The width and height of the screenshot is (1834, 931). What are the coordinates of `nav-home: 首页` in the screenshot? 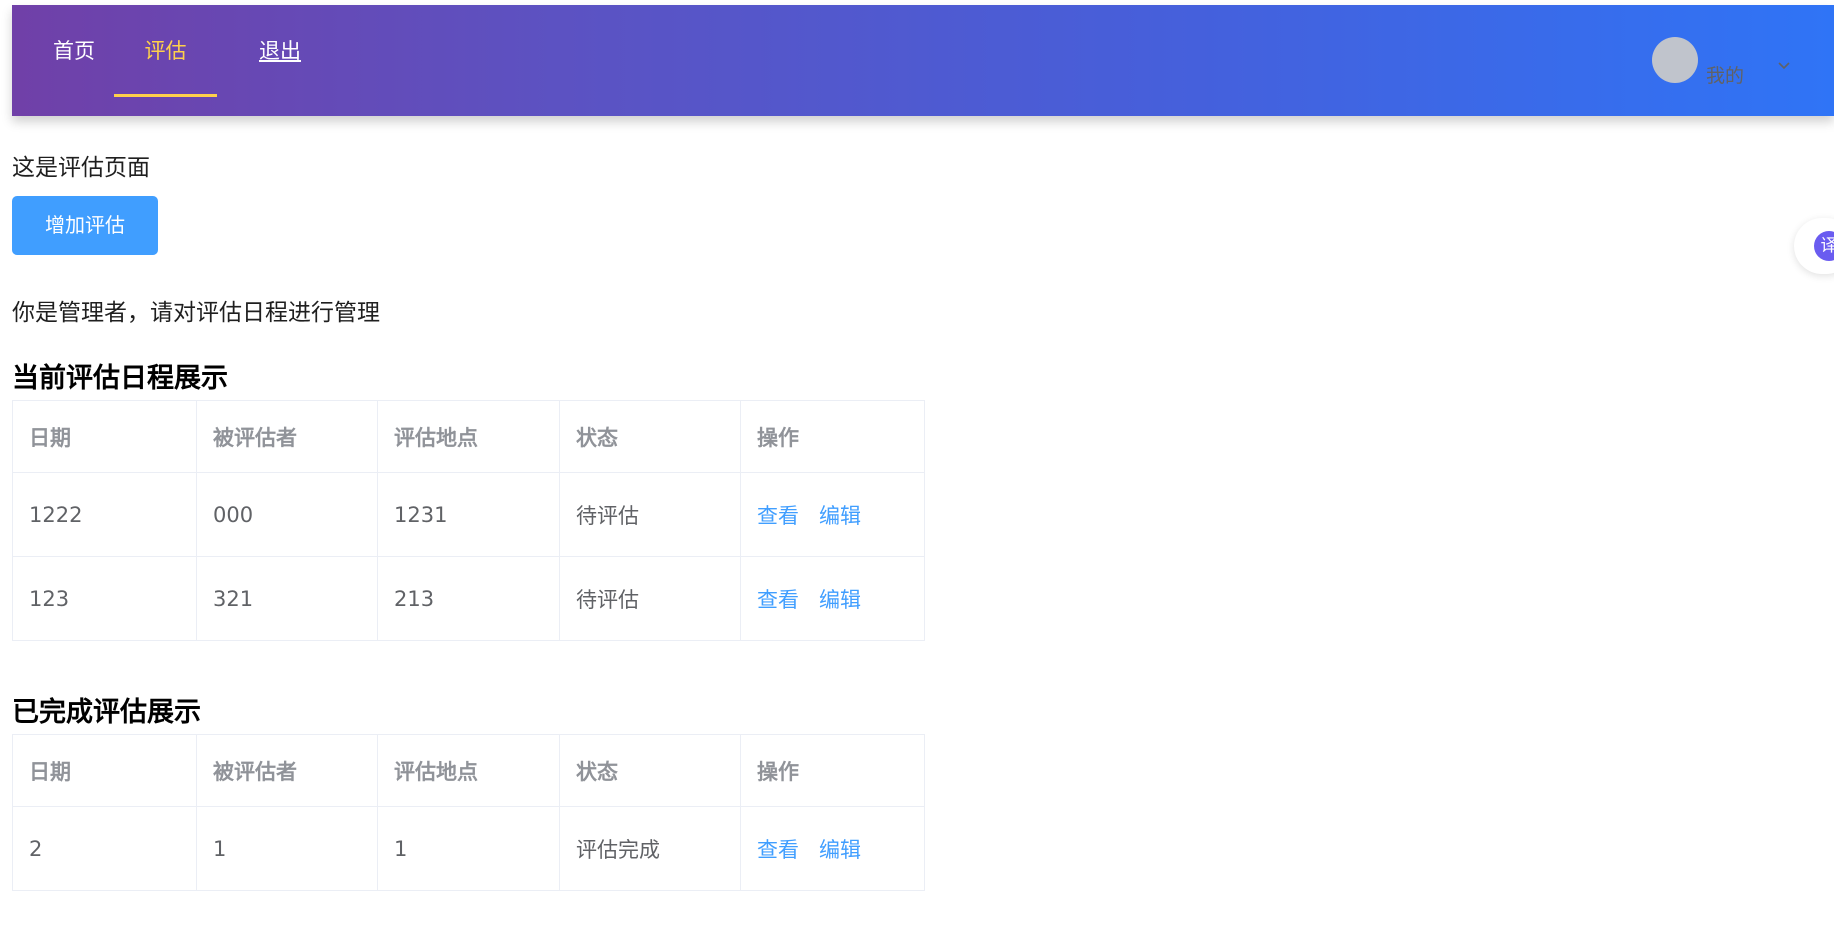 It's located at (74, 51).